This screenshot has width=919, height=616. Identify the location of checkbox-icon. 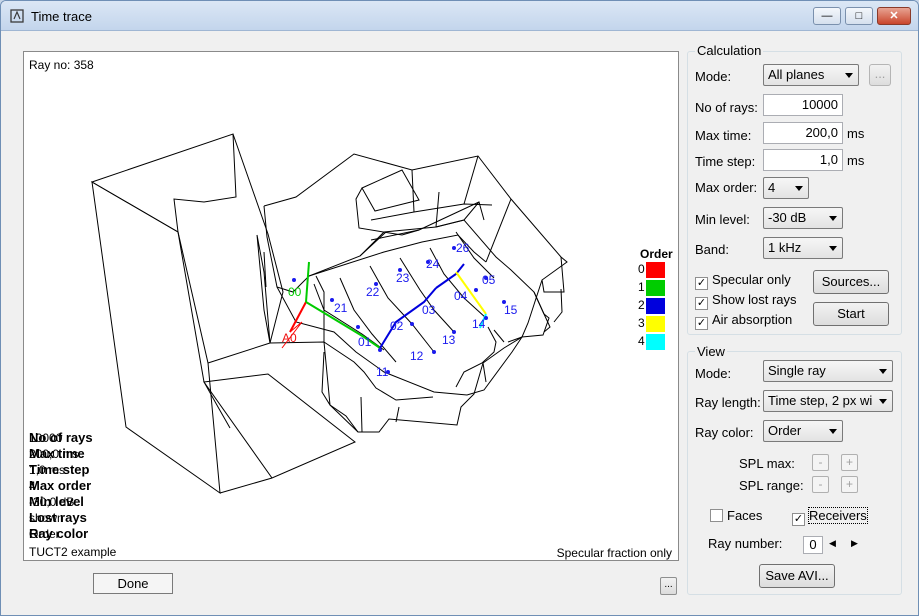
(716, 515).